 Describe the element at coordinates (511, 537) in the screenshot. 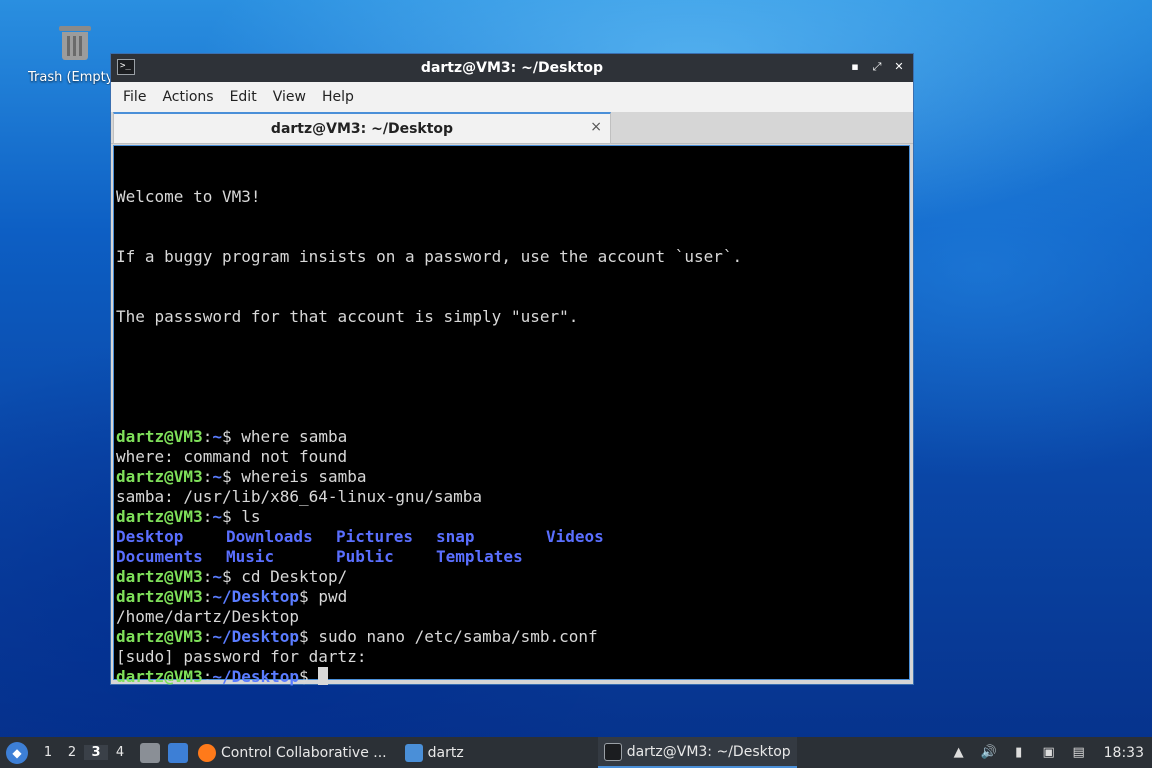

I see `ls-output-line: Desktop Downloads Pictures snap Videos` at that location.